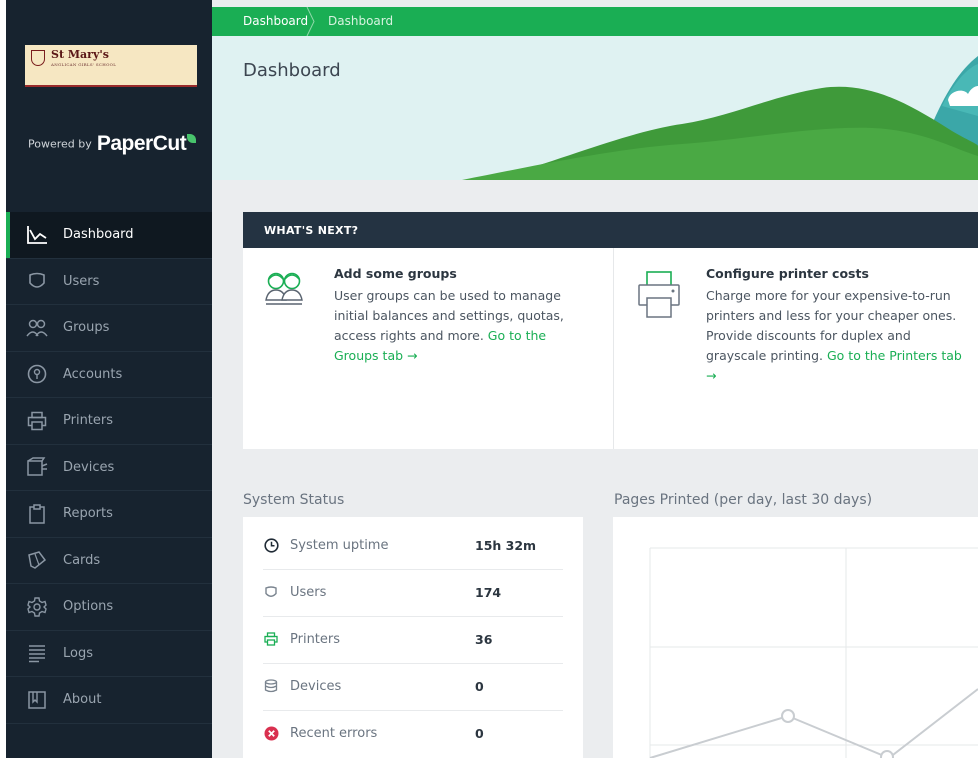  Describe the element at coordinates (86, 328) in the screenshot. I see `sidebar-item-label: Groups` at that location.